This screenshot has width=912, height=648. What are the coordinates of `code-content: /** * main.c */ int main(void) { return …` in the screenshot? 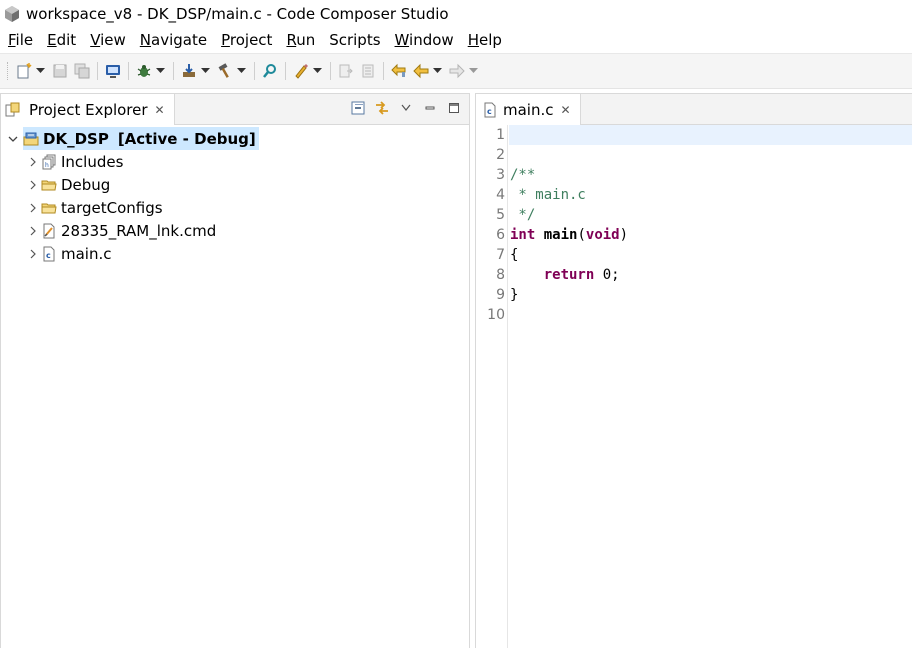 It's located at (710, 225).